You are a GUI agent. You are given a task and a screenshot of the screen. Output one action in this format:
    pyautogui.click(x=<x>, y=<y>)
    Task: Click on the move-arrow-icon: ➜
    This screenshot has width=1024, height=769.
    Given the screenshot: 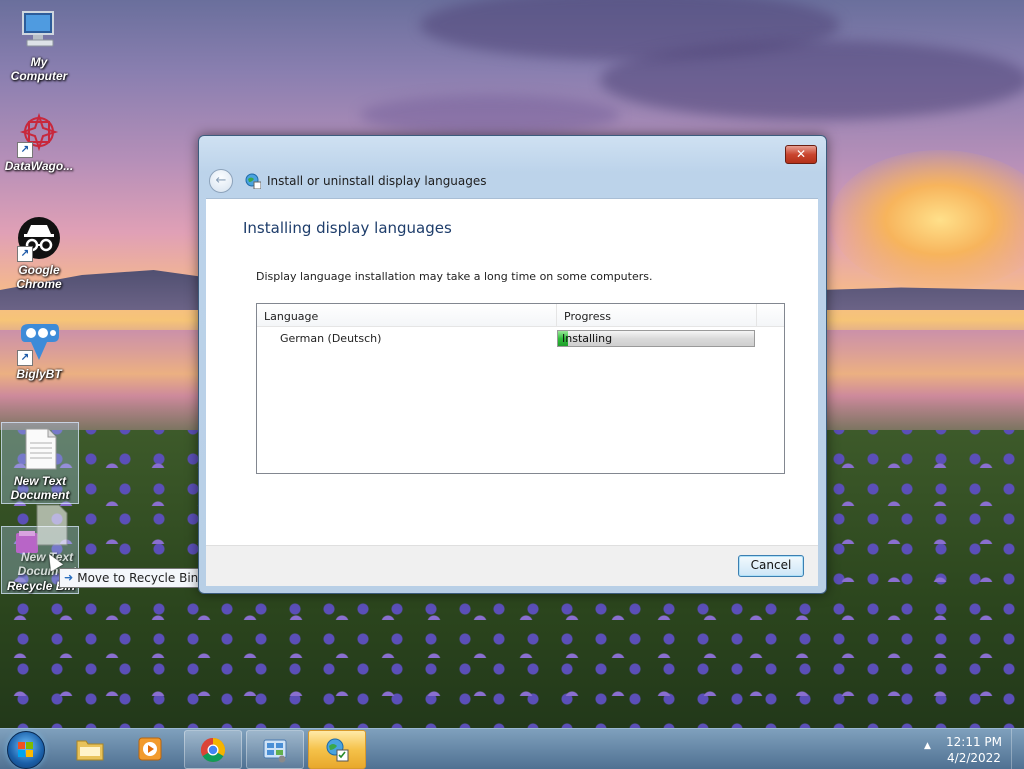 What is the action you would take?
    pyautogui.click(x=69, y=577)
    